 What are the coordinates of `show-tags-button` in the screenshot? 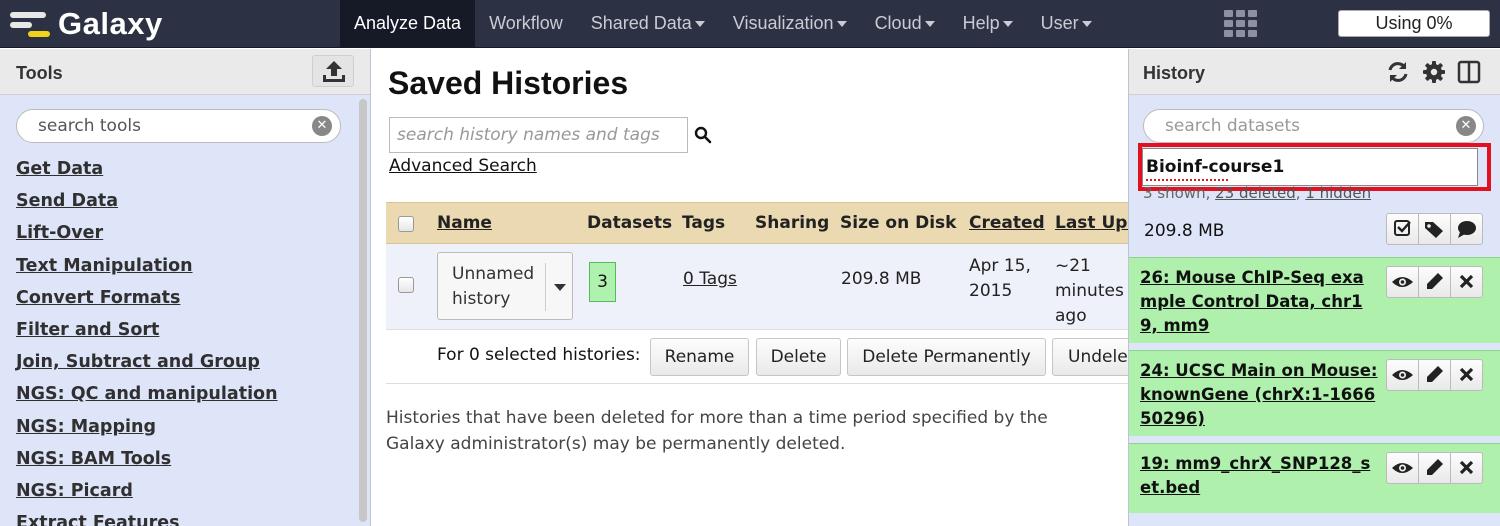 It's located at (1434, 229).